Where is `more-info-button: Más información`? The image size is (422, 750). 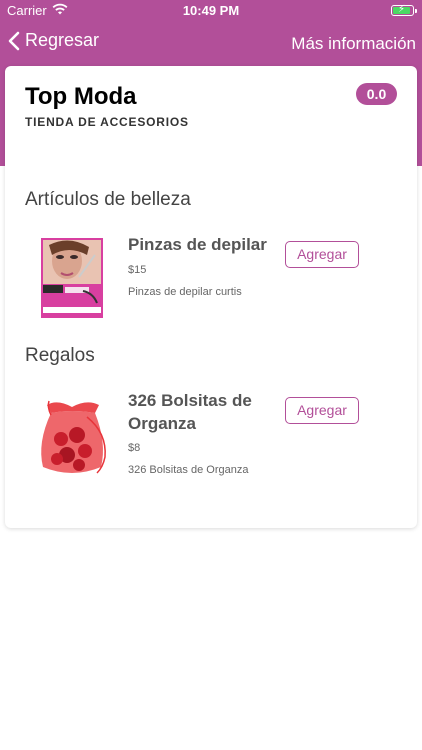 more-info-button: Más información is located at coordinates (353, 44).